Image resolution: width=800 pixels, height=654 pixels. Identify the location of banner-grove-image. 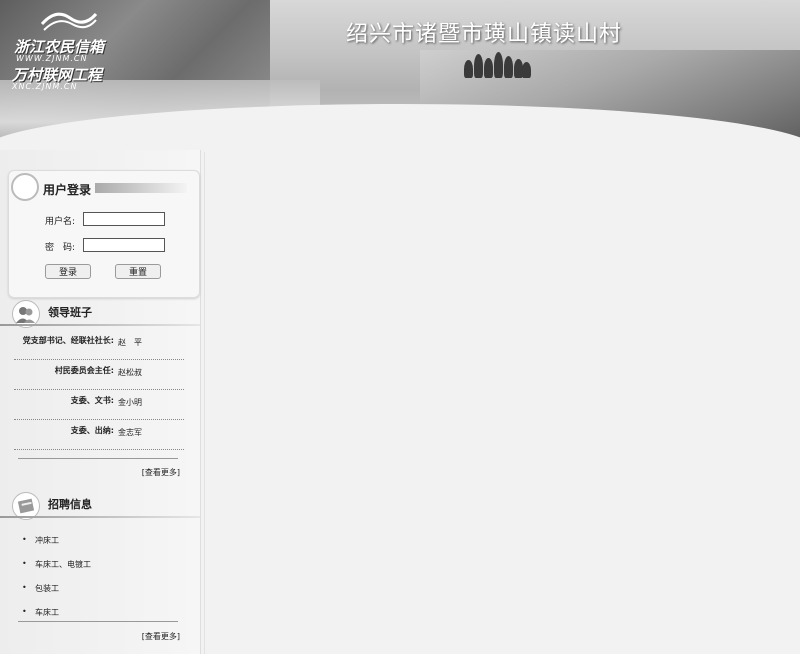
(497, 65).